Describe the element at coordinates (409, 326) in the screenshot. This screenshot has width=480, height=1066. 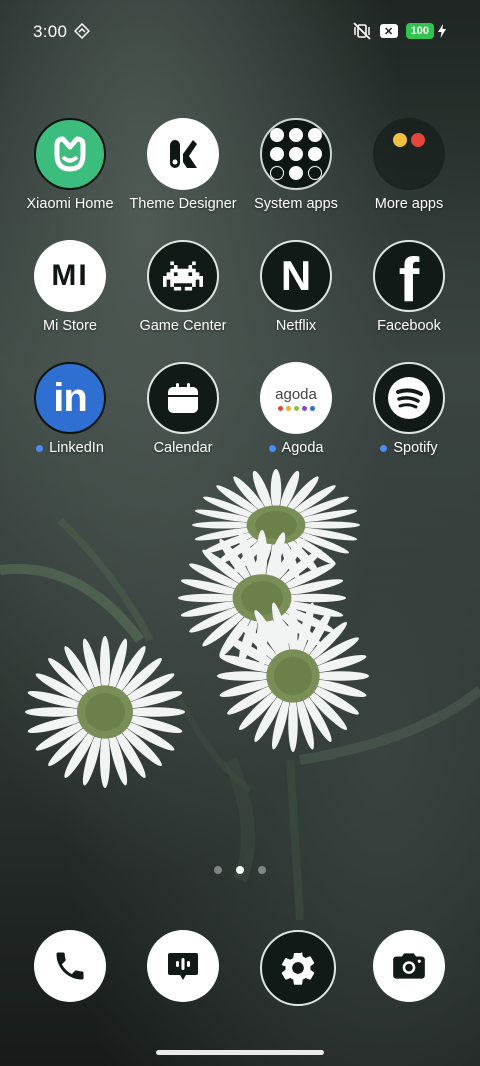
I see `app-label: Facebook` at that location.